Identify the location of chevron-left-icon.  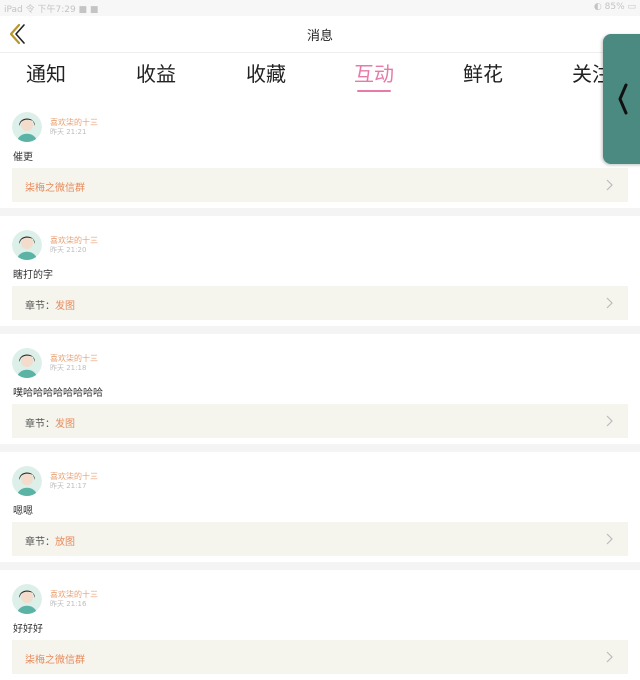
(623, 99).